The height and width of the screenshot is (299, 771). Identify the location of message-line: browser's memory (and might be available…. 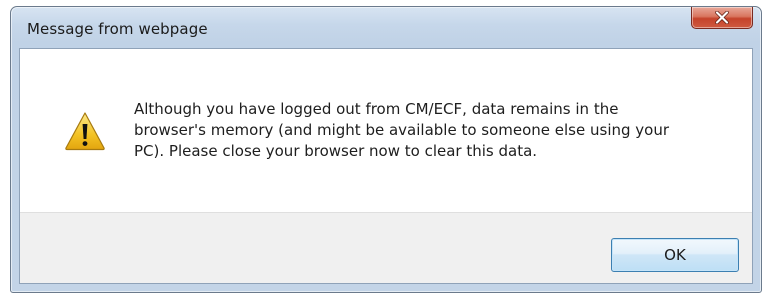
(402, 130).